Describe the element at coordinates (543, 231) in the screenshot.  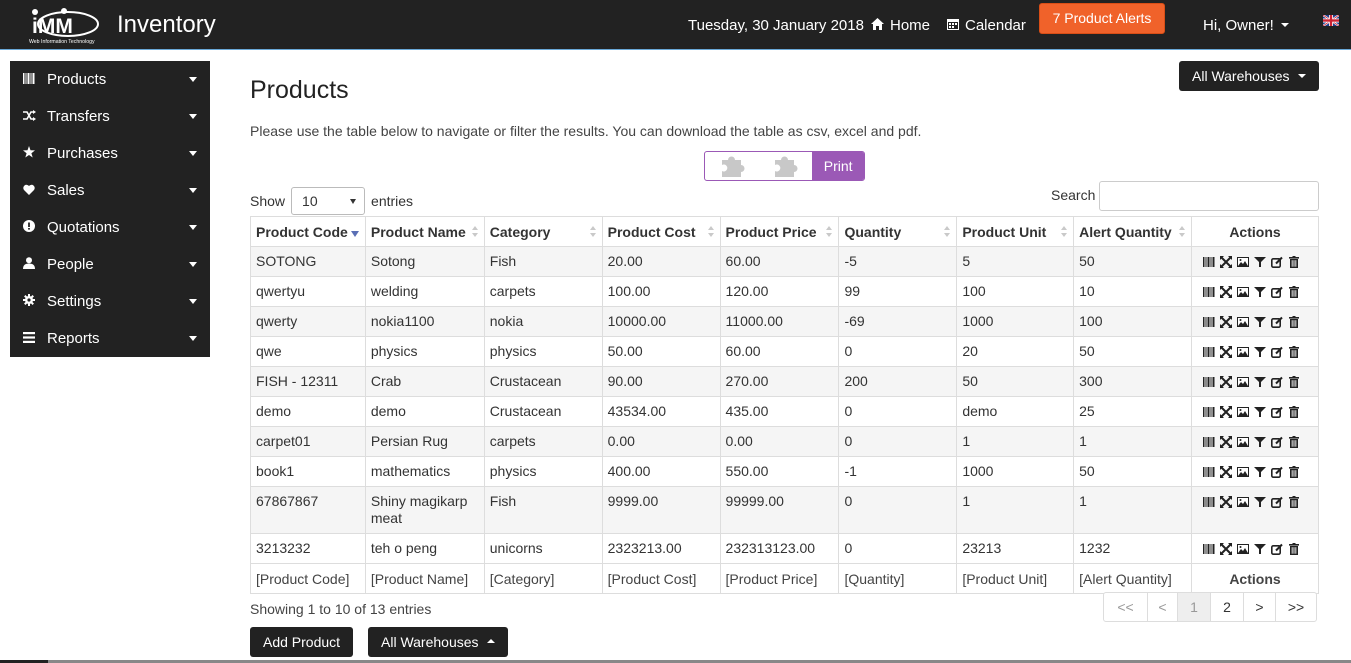
I see `column-header-category: Category` at that location.